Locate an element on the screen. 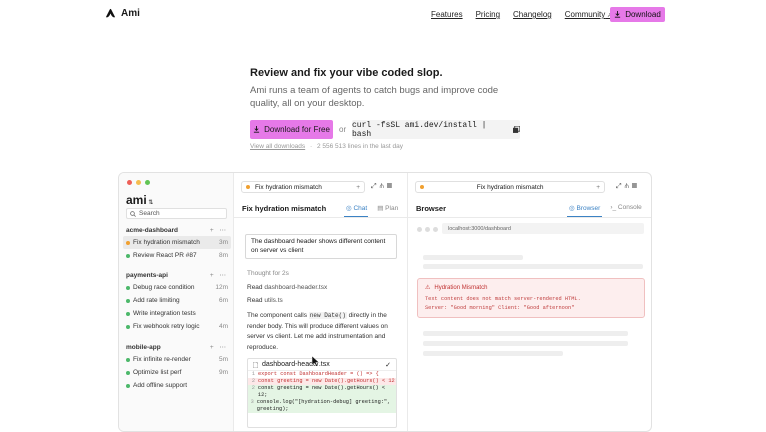  task-item: Add offline support is located at coordinates (177, 385).